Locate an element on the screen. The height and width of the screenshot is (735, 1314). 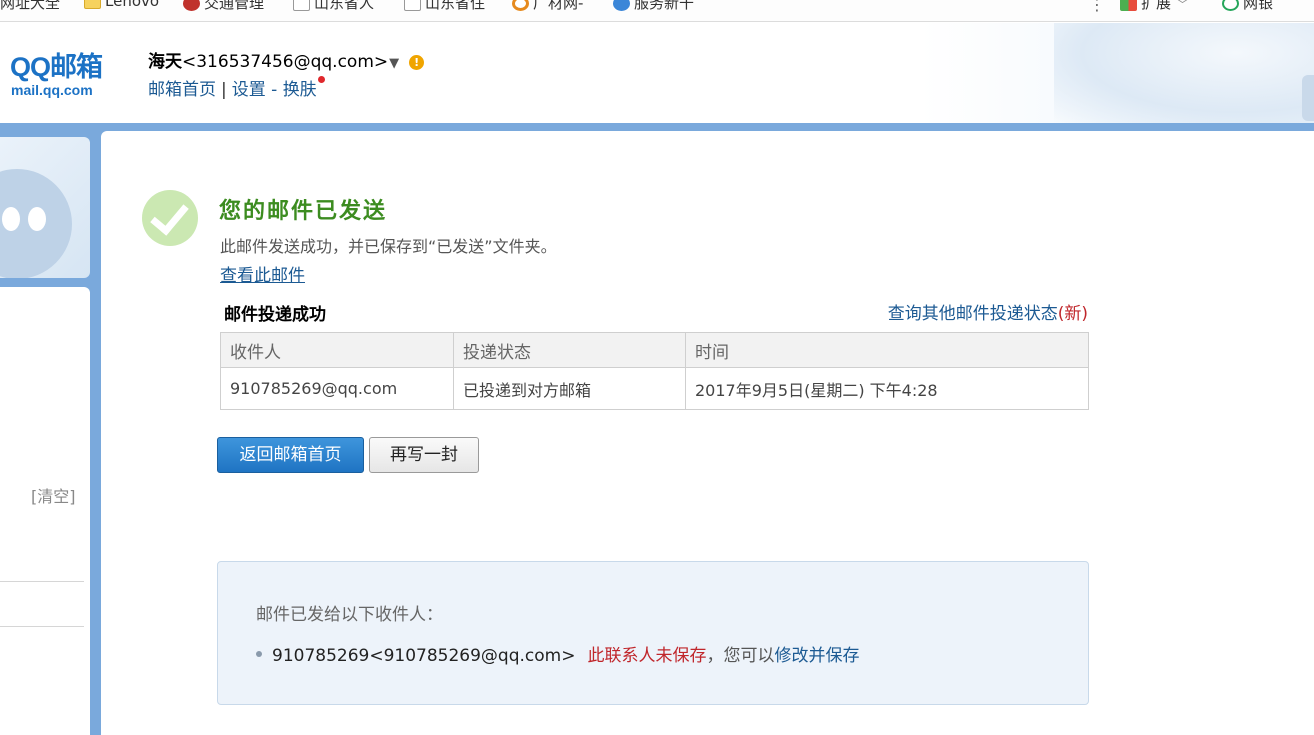
table-header-row: 收件人 投递状态 时间 is located at coordinates (654, 350).